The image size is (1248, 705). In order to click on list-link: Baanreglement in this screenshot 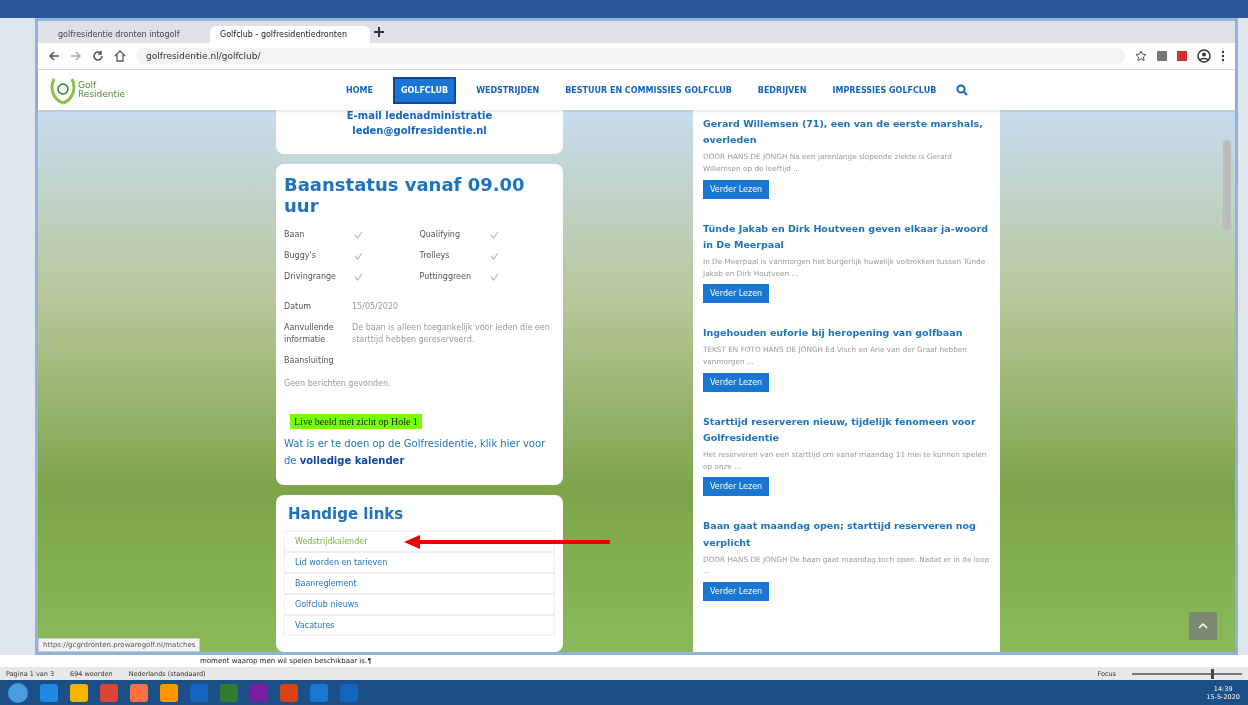, I will do `click(419, 583)`.